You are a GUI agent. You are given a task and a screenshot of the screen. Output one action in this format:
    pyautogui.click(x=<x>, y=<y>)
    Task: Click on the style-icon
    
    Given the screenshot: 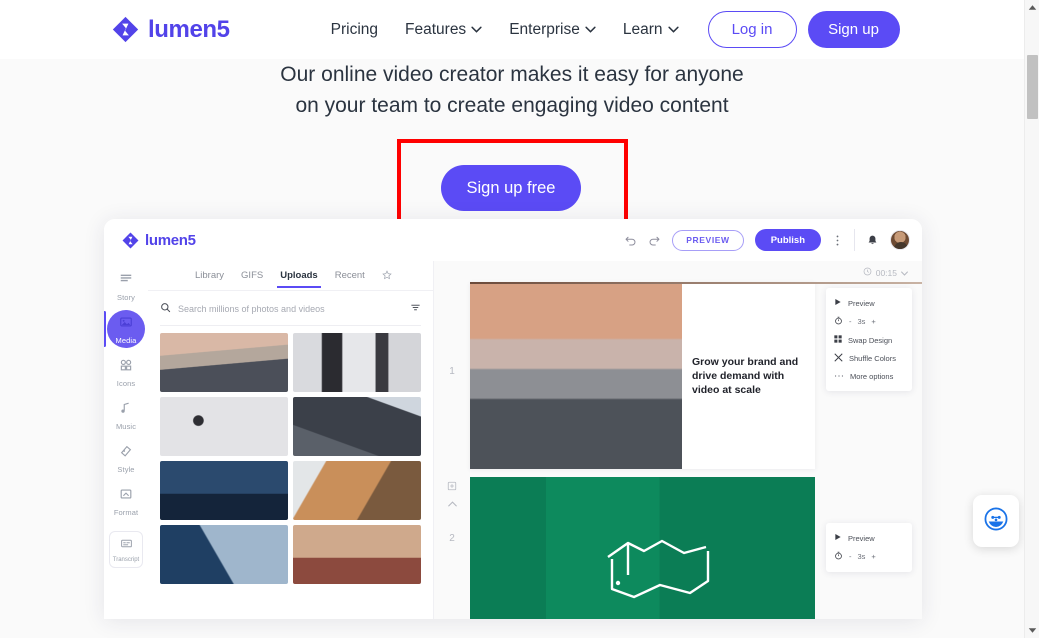 What is the action you would take?
    pyautogui.click(x=126, y=453)
    